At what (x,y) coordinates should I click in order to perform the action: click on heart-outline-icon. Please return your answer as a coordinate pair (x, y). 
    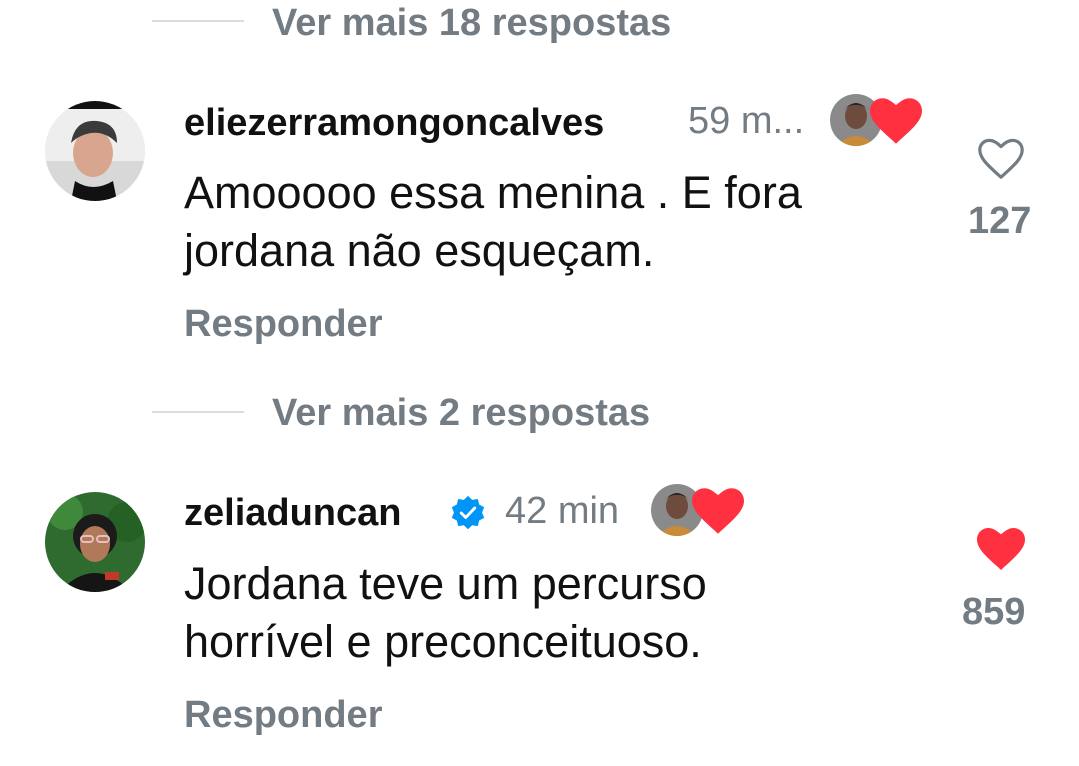
    Looking at the image, I should click on (1001, 159).